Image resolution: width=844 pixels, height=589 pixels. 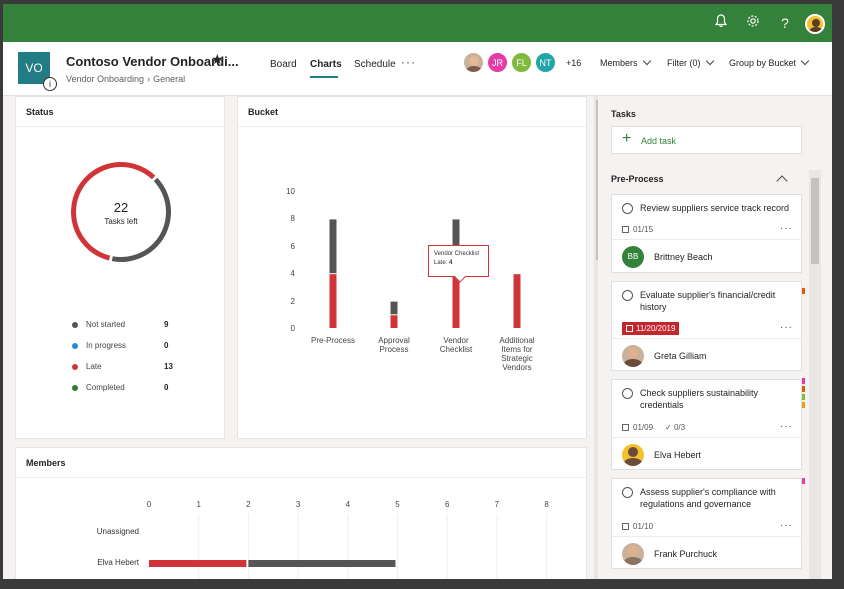 What do you see at coordinates (706, 140) in the screenshot?
I see `add-task-button: + Add task` at bounding box center [706, 140].